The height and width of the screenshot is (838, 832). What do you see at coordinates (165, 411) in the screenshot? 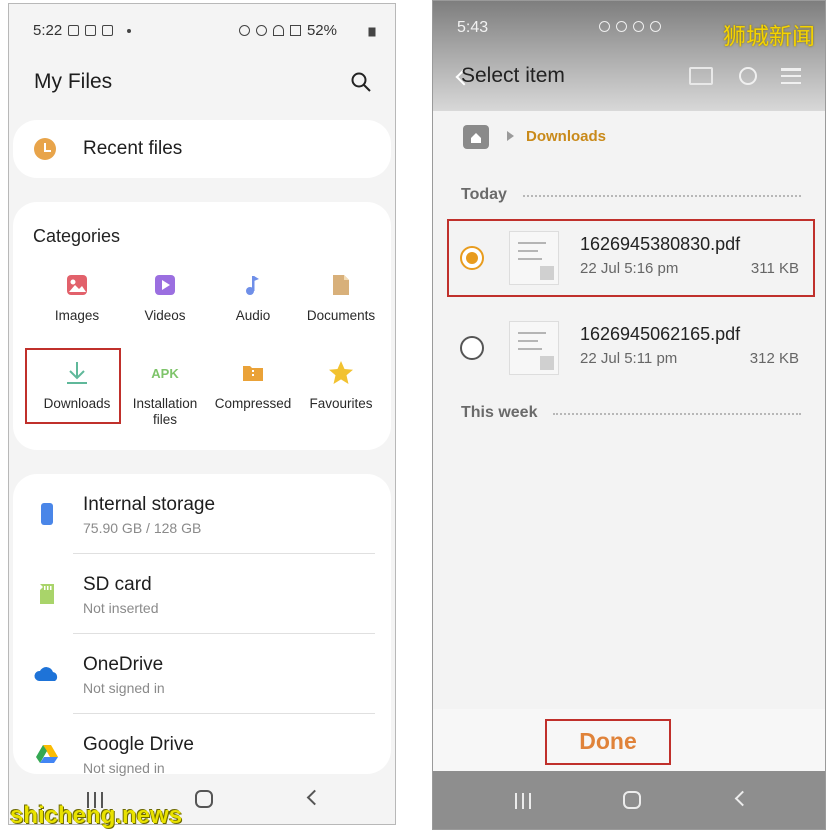
I see `category-label: Installation files` at bounding box center [165, 411].